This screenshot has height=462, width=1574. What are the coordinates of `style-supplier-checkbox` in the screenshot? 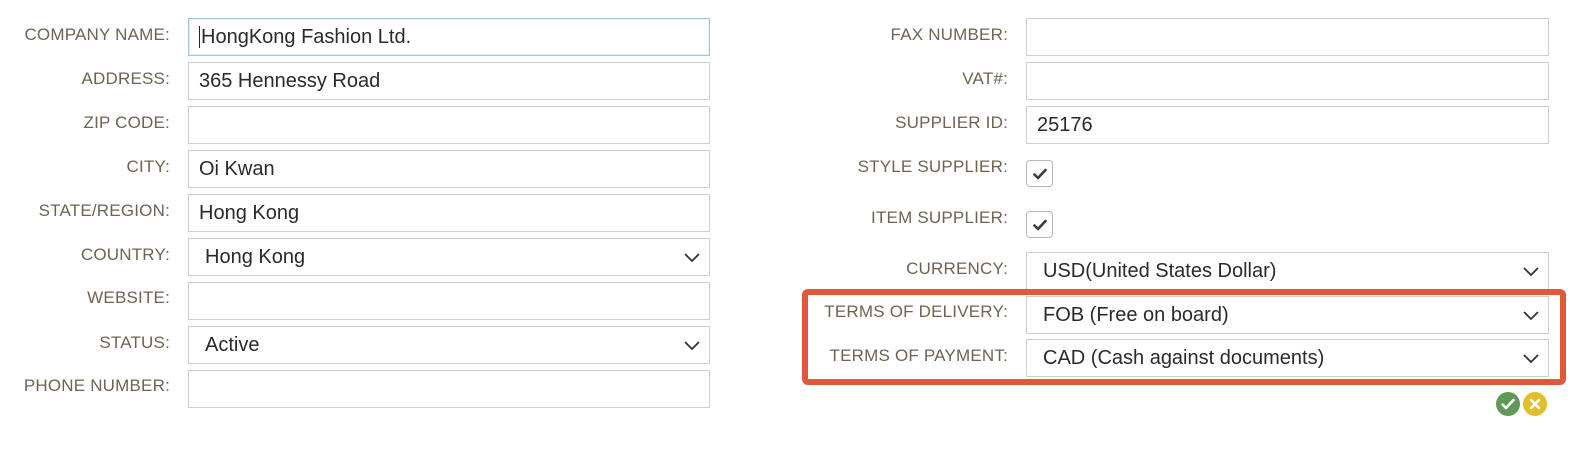 It's located at (1039, 173).